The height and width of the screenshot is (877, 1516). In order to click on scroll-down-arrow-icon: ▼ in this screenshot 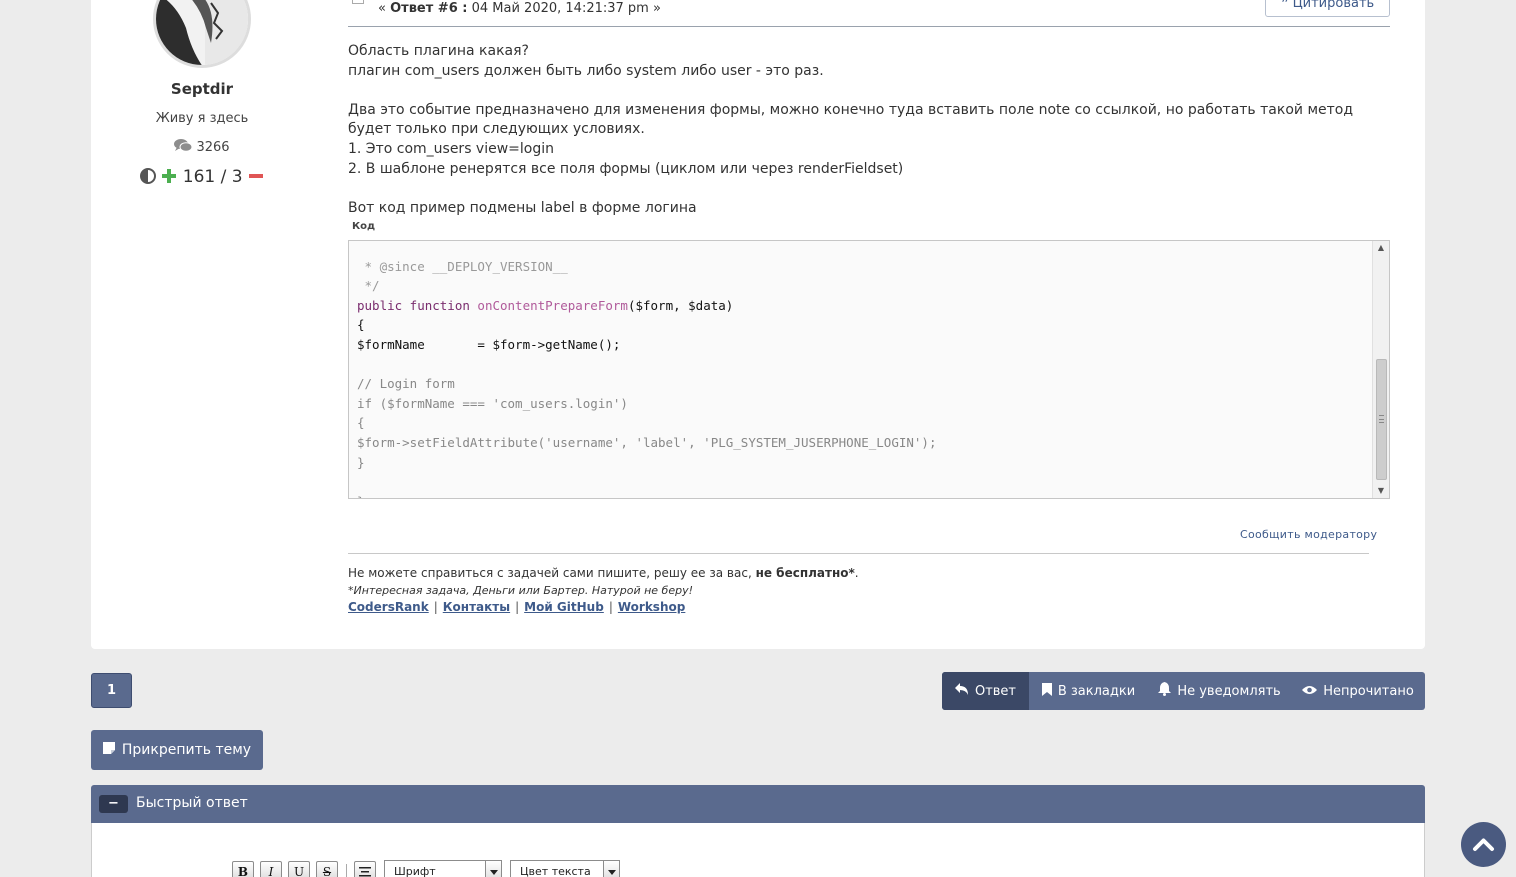, I will do `click(1381, 491)`.